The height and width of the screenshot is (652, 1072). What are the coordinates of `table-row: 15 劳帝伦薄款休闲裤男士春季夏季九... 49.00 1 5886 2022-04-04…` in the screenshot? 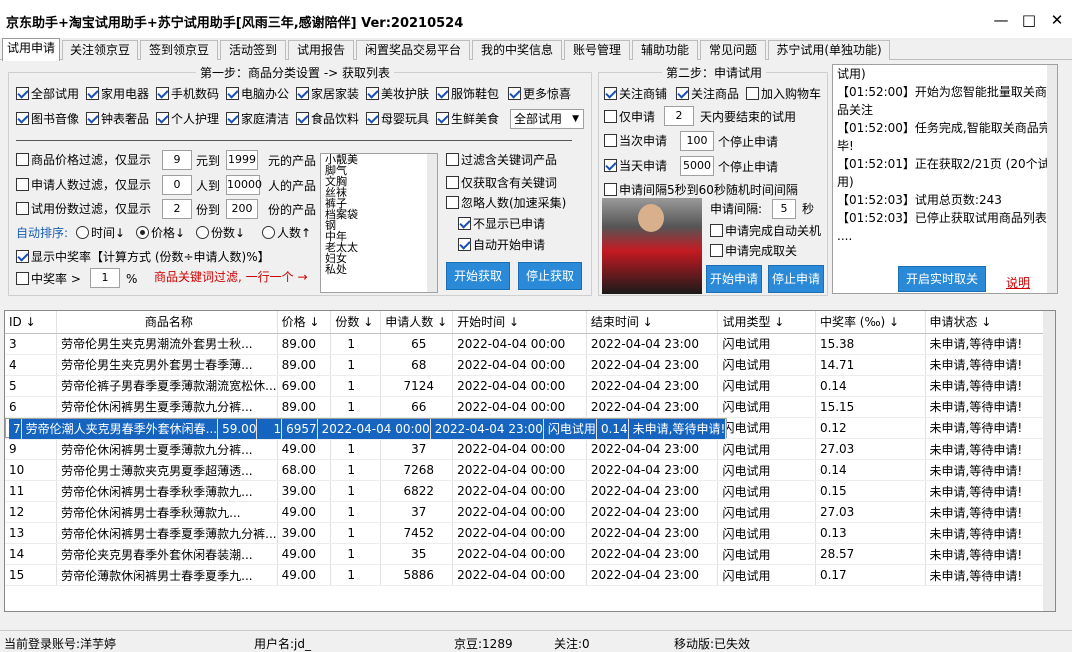 It's located at (530, 575).